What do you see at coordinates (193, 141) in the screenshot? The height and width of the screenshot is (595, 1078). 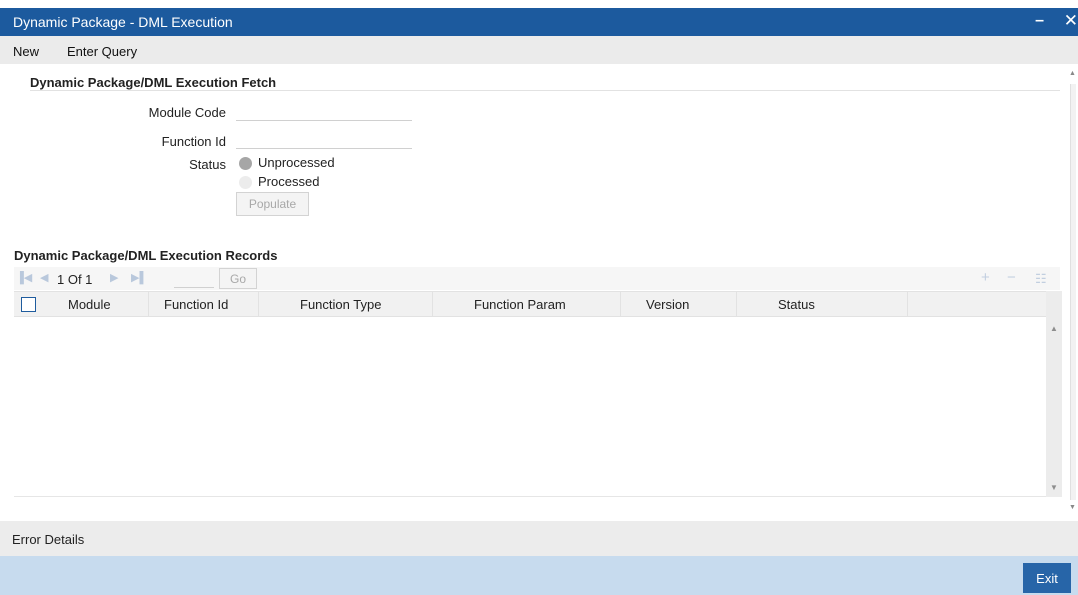 I see `function-id-label: Function Id` at bounding box center [193, 141].